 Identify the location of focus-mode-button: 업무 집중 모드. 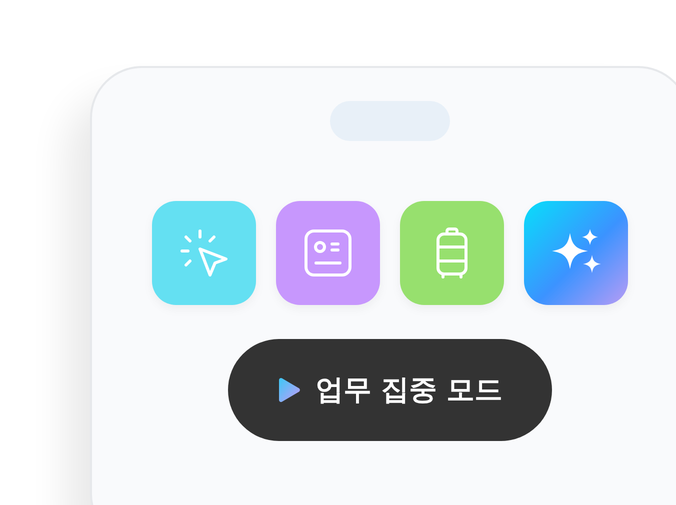
(390, 390).